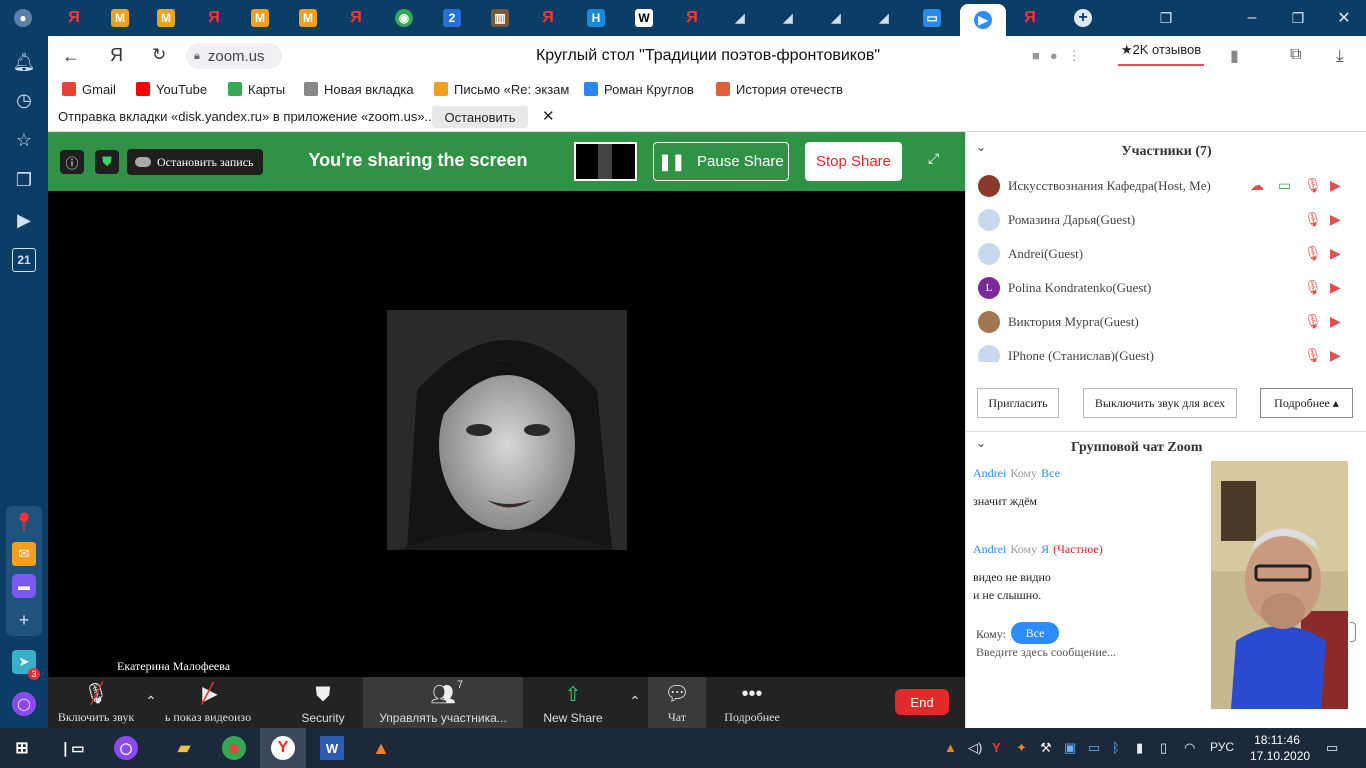  What do you see at coordinates (1163, 748) in the screenshot?
I see `battery-tray-icon: ▯` at bounding box center [1163, 748].